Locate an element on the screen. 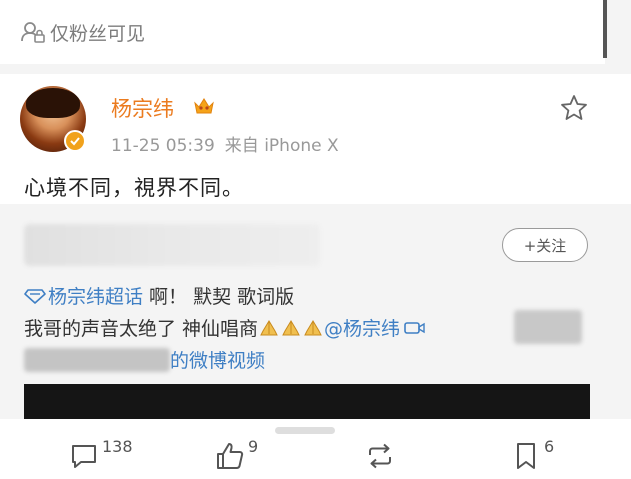  repost-line1: 杨宗纬超话 啊！ 默契 歌词版 is located at coordinates (159, 295).